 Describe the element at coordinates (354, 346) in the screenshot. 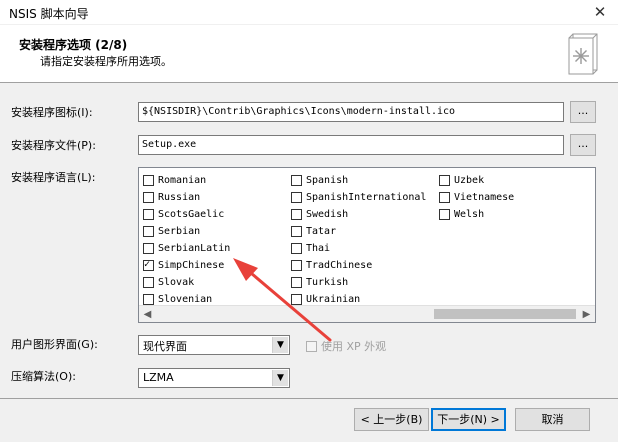

I see `xp-style-label: 使用 XP 外观` at that location.